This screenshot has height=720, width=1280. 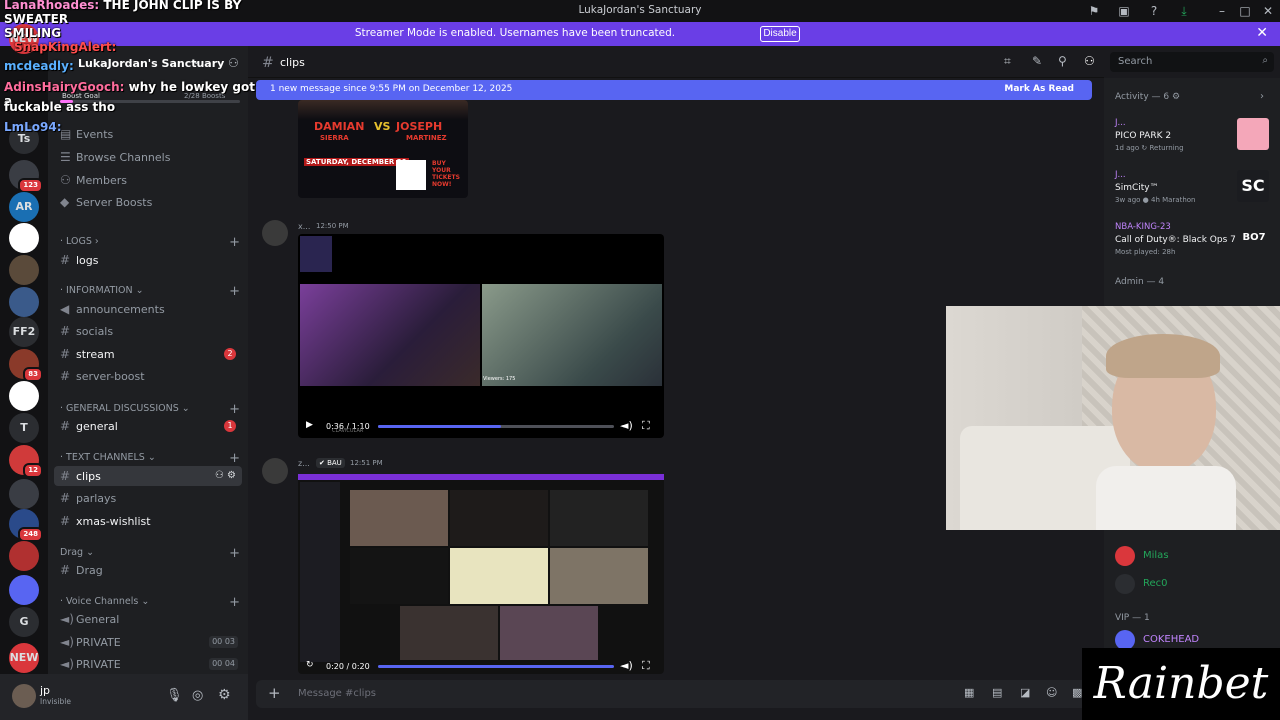 I want to click on server-icon: T, so click(x=24, y=428).